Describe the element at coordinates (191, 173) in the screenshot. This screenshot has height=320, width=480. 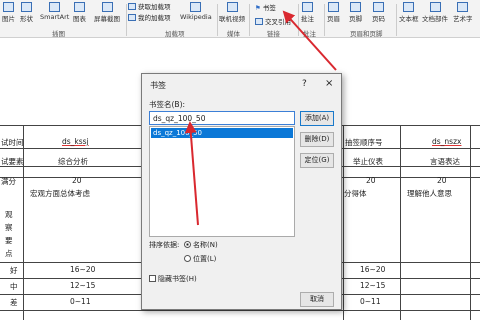
I see `arrow-to-input` at that location.